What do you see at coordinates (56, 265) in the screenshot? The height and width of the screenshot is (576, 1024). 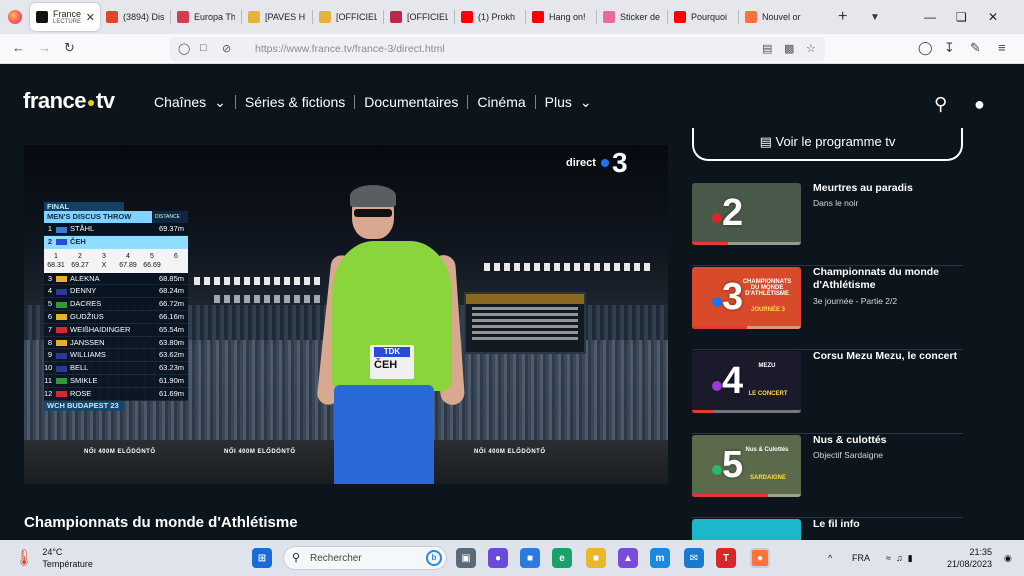 I see `attempt-value: 68.31` at bounding box center [56, 265].